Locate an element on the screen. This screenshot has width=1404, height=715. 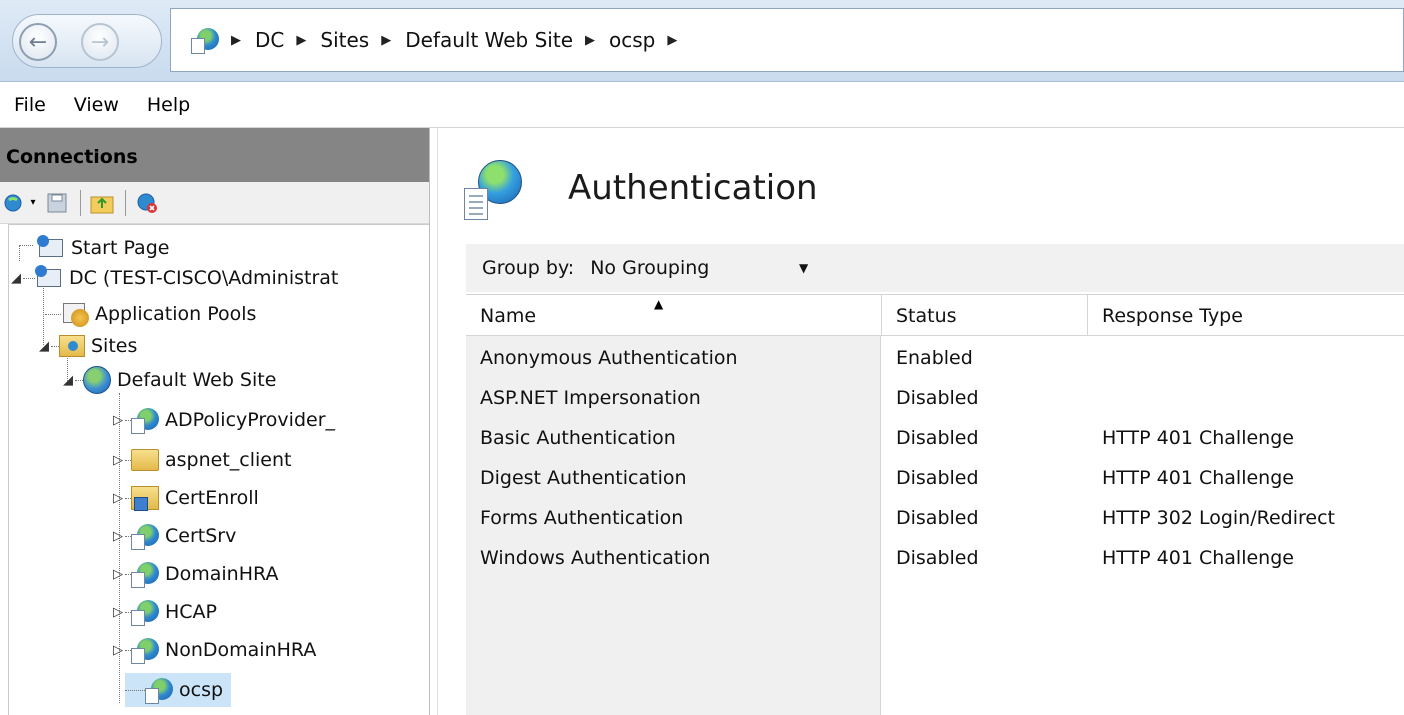
website-globe-icon is located at coordinates (97, 380).